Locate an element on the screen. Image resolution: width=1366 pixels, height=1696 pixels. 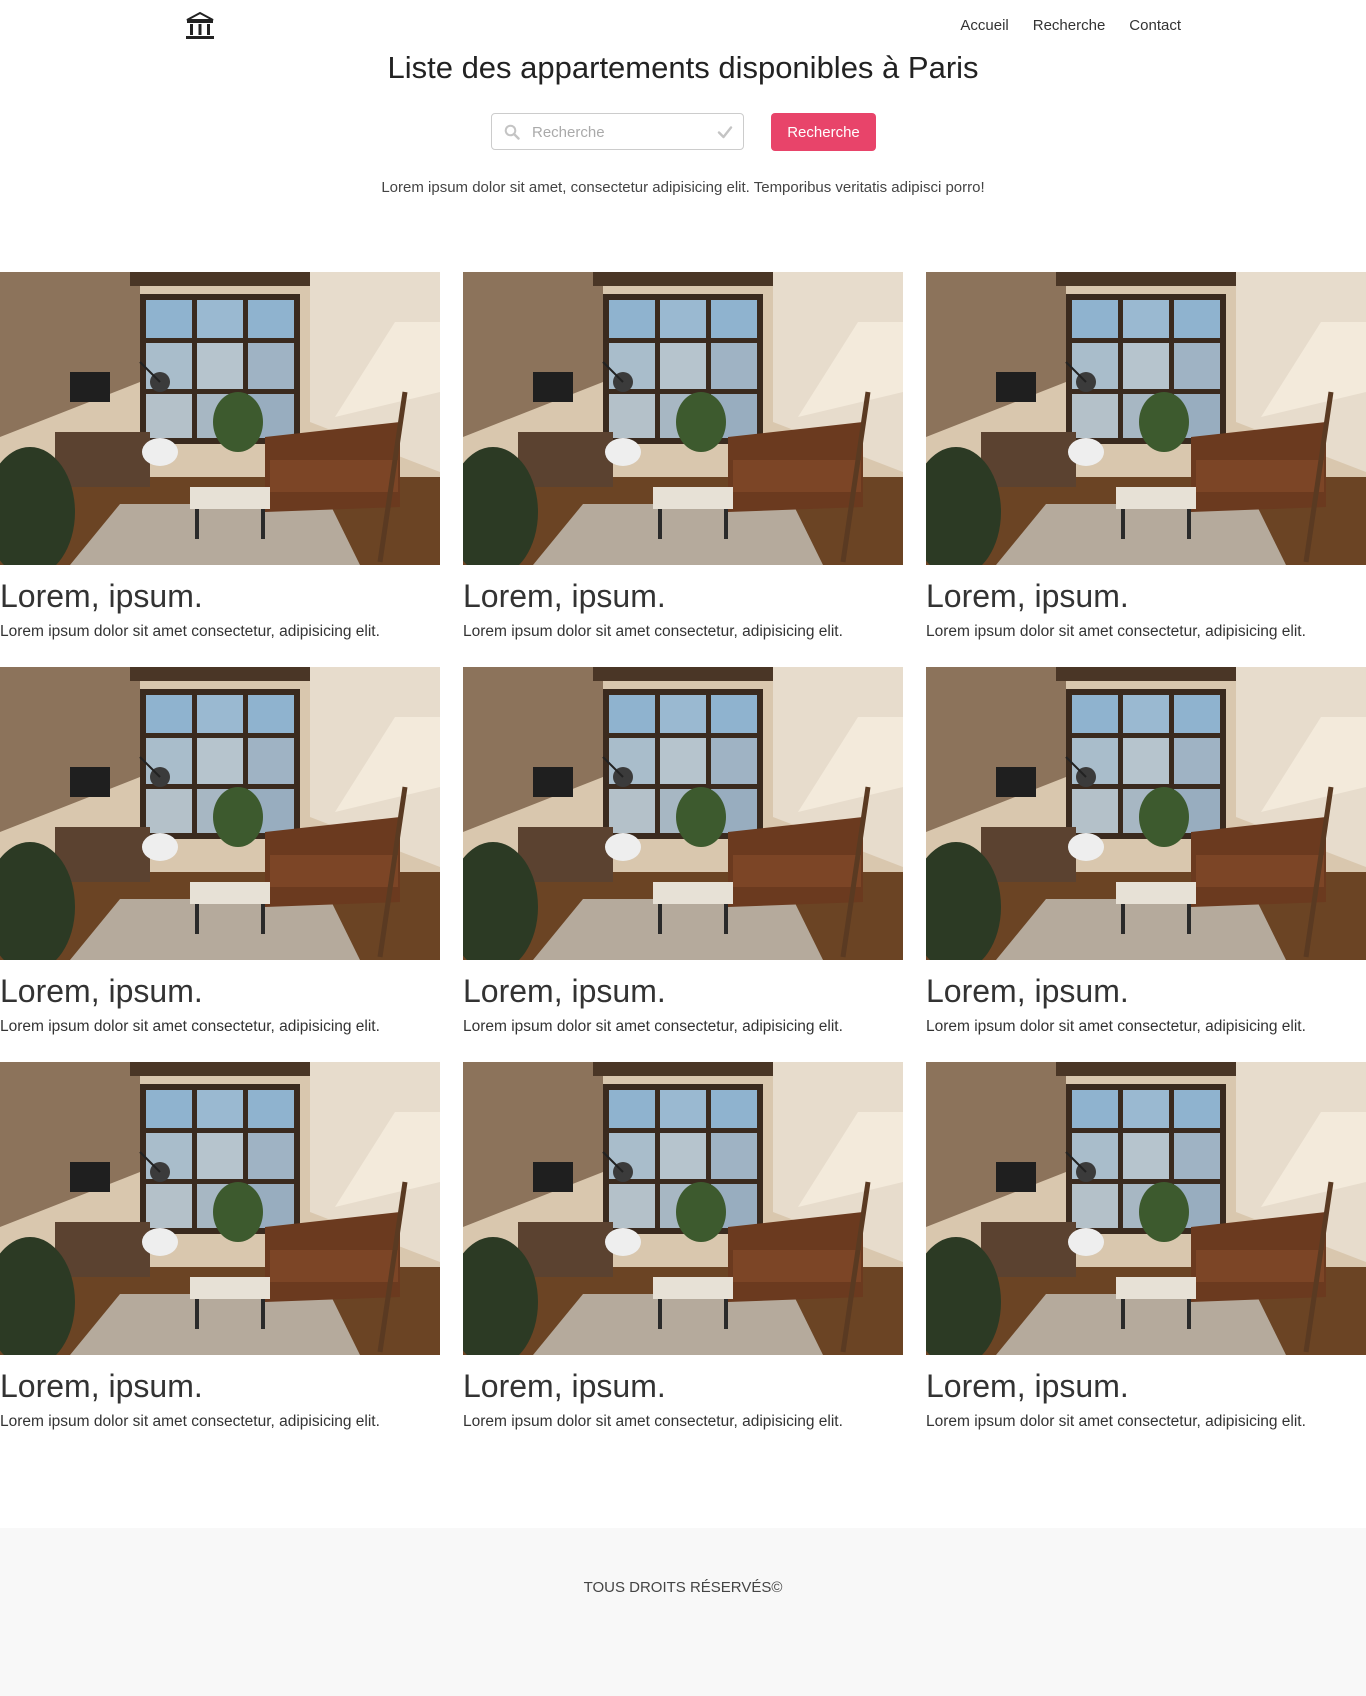
search-box is located at coordinates (617, 131).